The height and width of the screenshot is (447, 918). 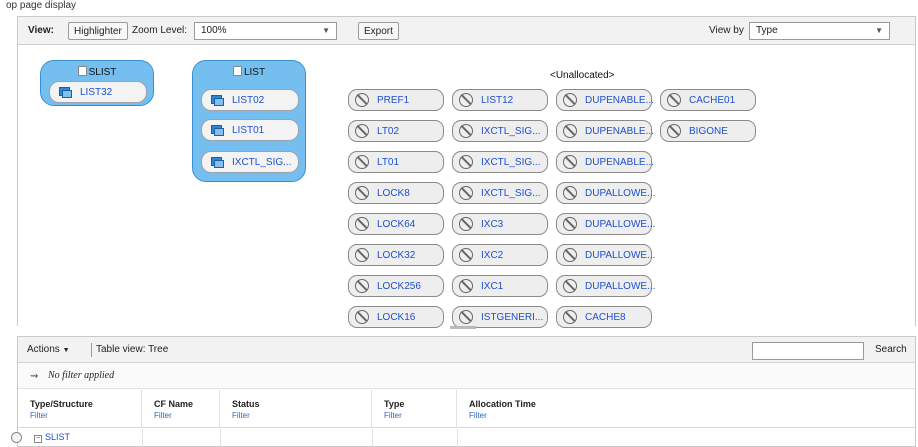 I want to click on zoom-level-select: 100% ▼, so click(x=265, y=31).